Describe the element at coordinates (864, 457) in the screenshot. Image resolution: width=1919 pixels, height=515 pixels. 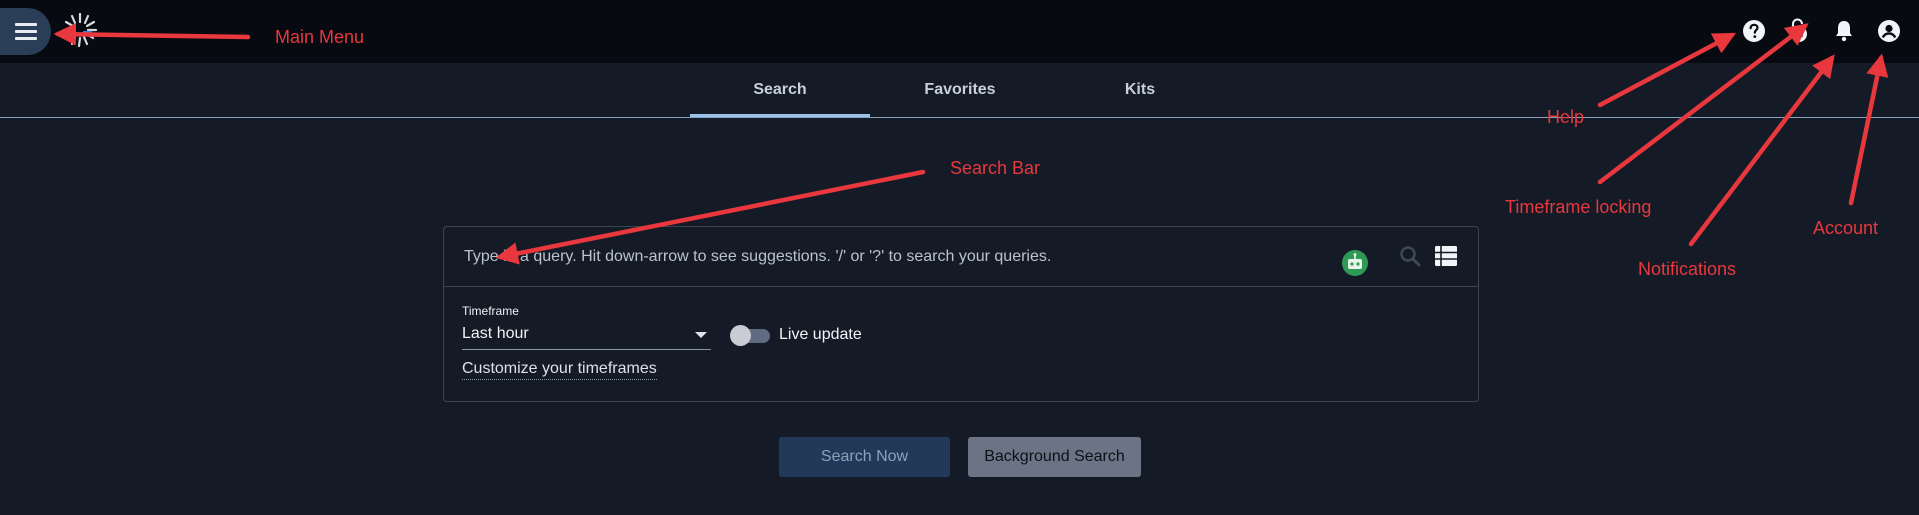
I see `search-now-button: Search Now` at that location.